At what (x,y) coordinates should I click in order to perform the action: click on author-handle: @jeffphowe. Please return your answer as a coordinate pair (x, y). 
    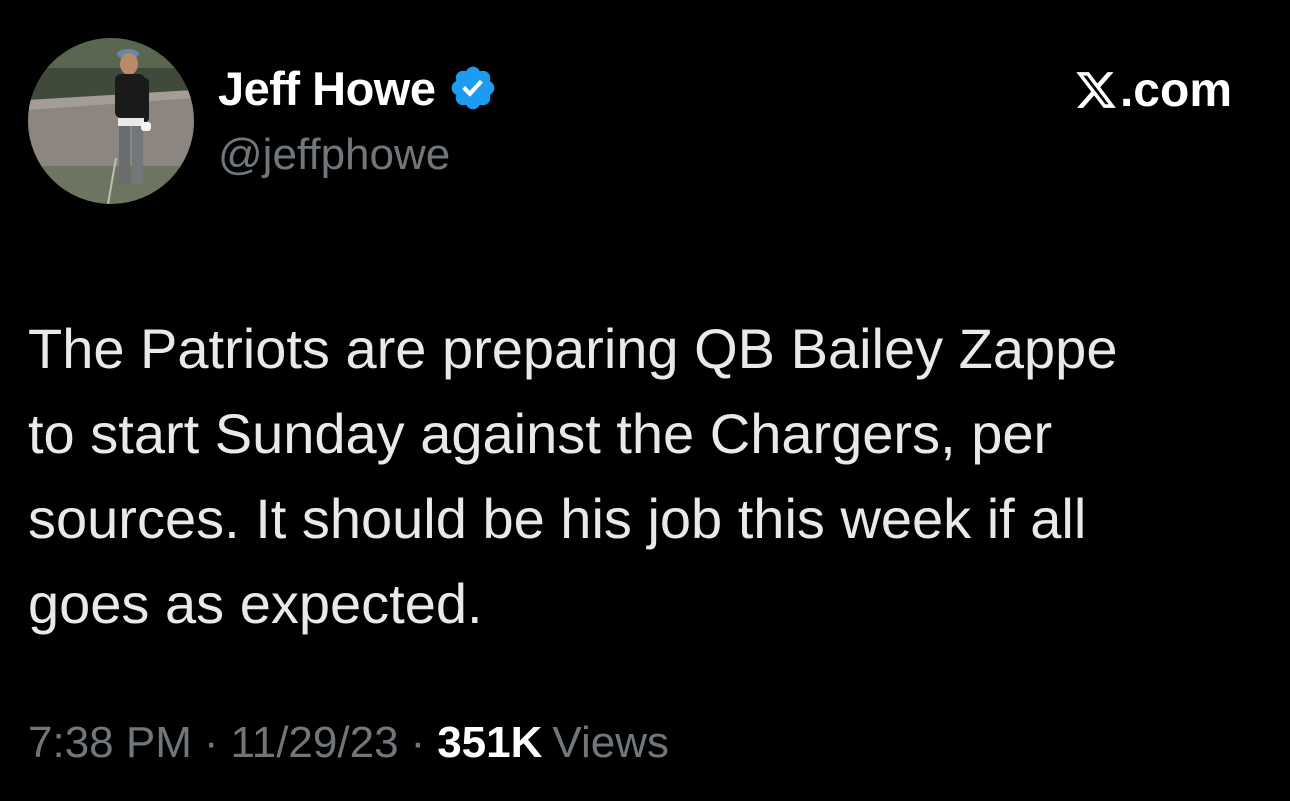
    Looking at the image, I should click on (334, 155).